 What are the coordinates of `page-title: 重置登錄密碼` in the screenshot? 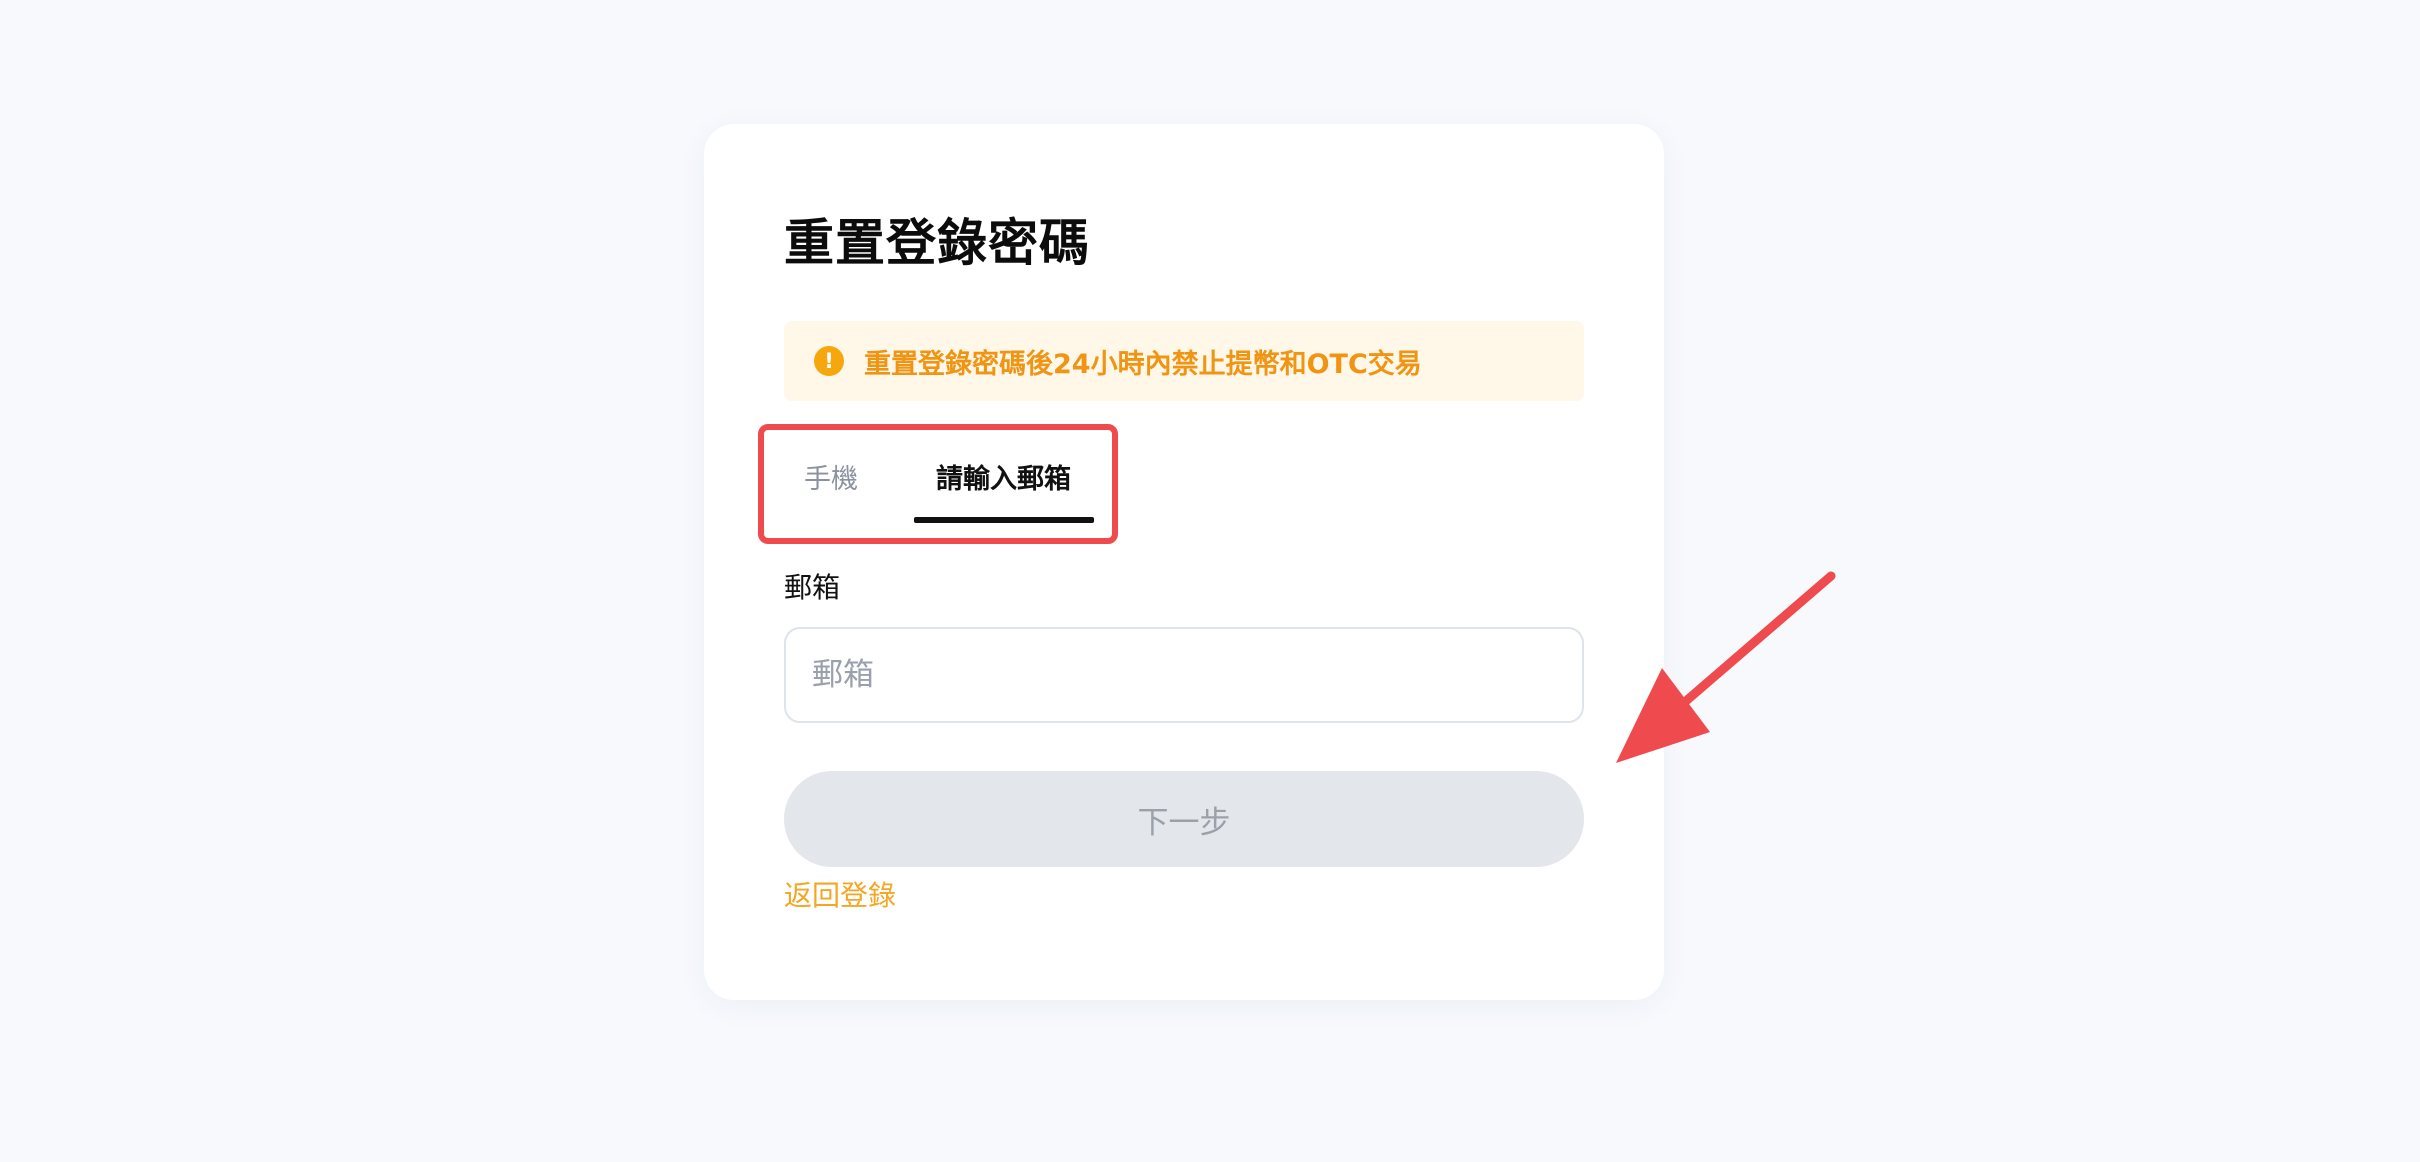 It's located at (937, 243).